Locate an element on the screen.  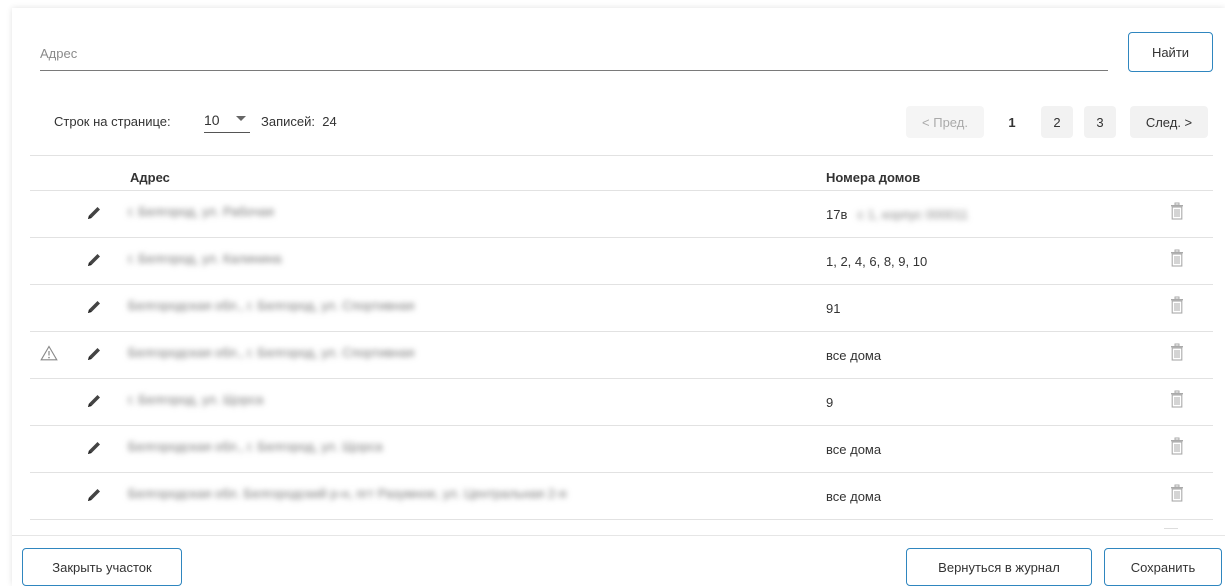
address-search-field is located at coordinates (574, 50).